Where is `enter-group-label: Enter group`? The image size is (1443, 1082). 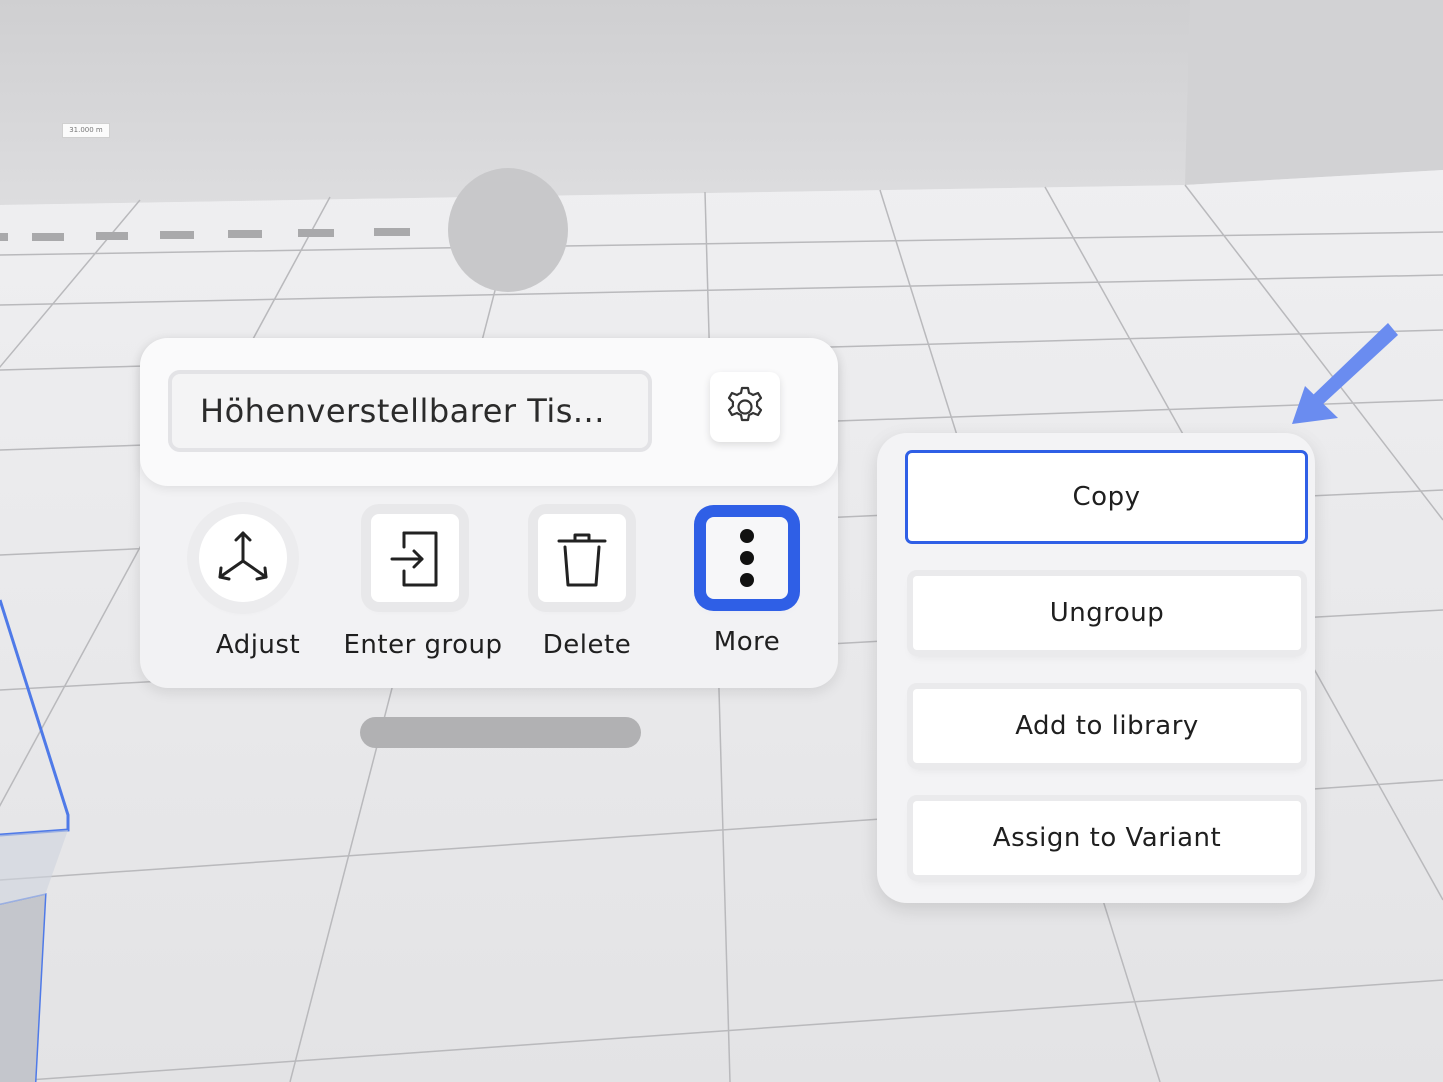 enter-group-label: Enter group is located at coordinates (423, 645).